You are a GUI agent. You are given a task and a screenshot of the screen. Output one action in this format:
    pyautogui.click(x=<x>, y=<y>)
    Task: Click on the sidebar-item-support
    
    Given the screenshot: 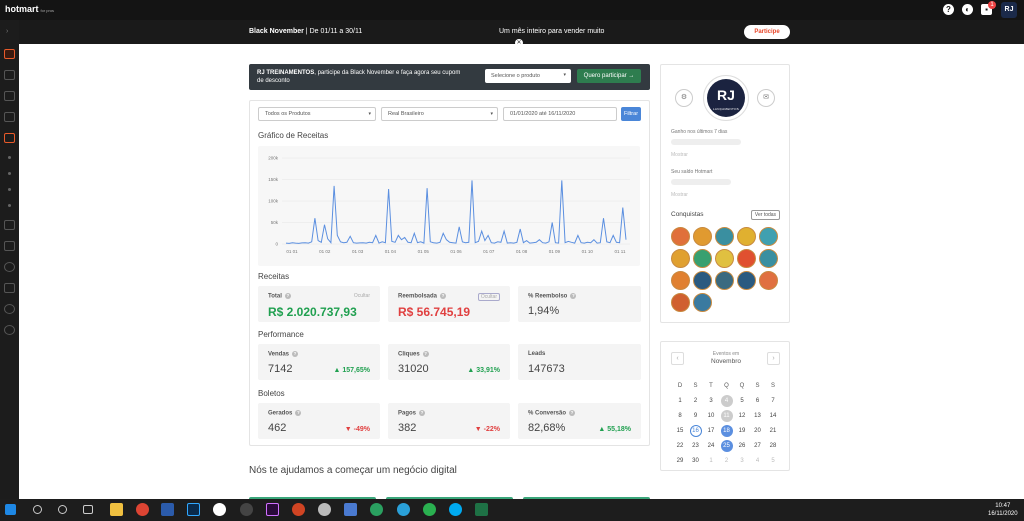 What is the action you would take?
    pyautogui.click(x=9, y=309)
    